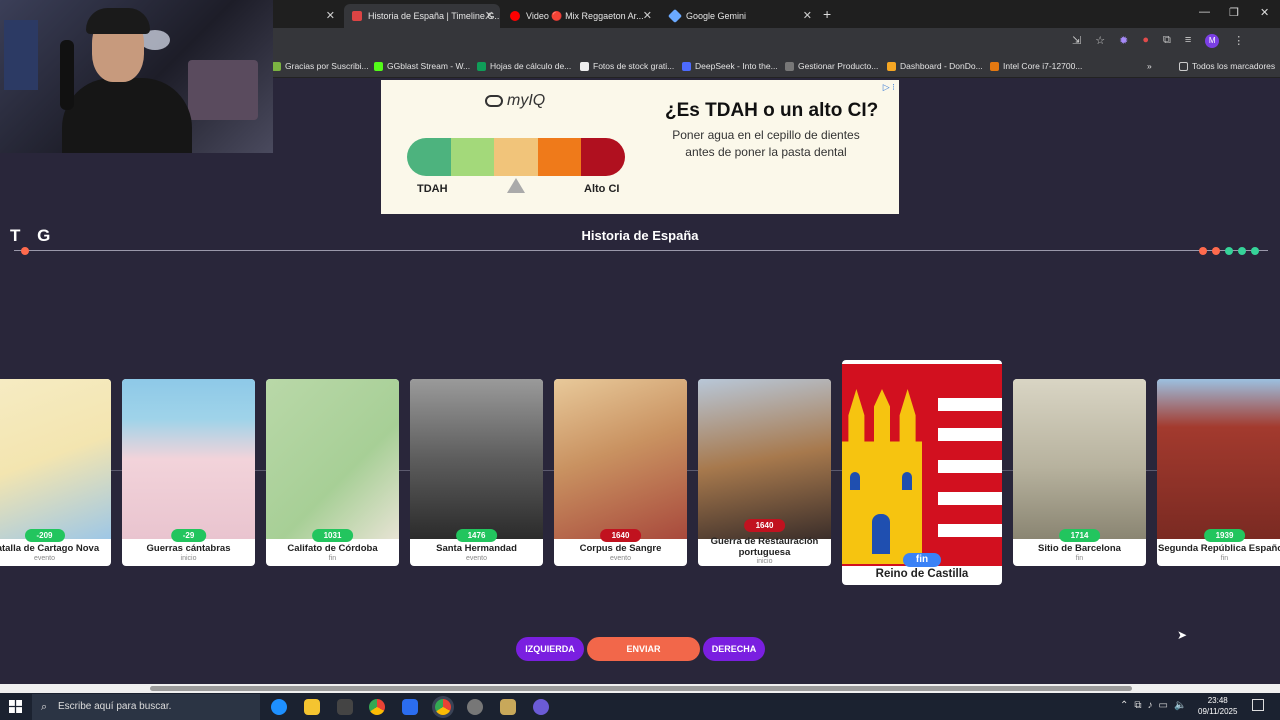 The width and height of the screenshot is (1280, 720). What do you see at coordinates (279, 707) in the screenshot?
I see `edge-icon` at bounding box center [279, 707].